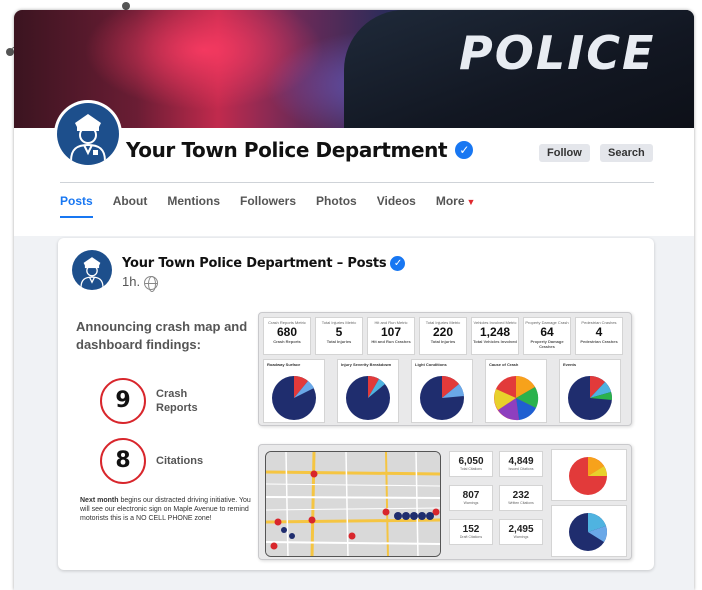 The height and width of the screenshot is (590, 702). I want to click on tab-posts: Posts, so click(76, 206).